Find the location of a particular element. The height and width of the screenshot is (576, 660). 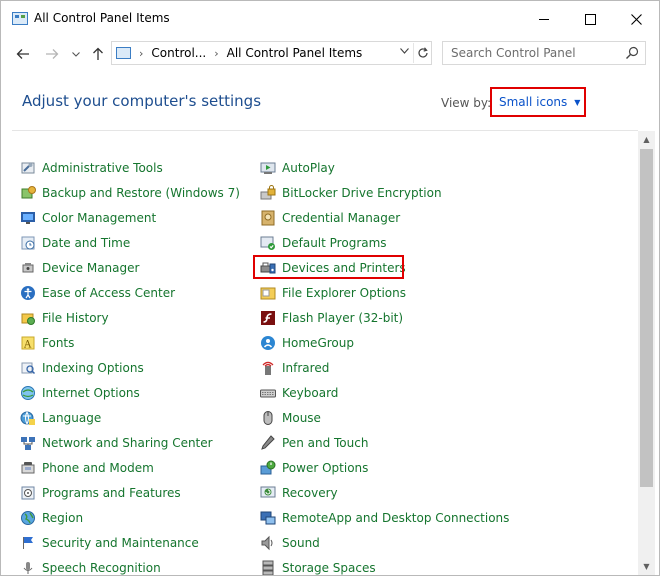

search-input is located at coordinates (536, 53).